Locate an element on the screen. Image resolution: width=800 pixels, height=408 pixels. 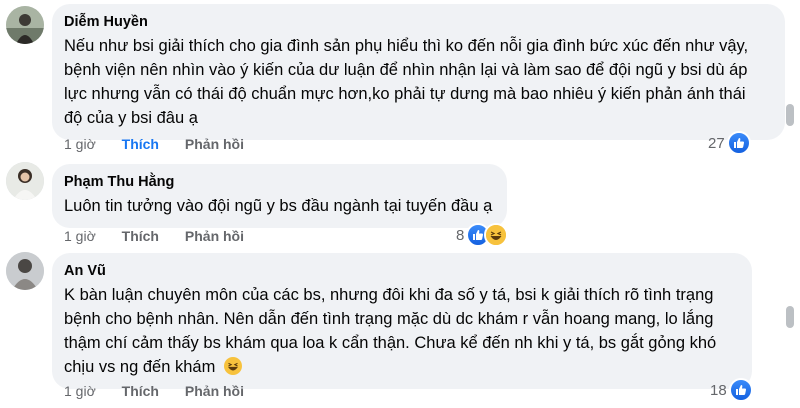
reaction-summary: 18 is located at coordinates (731, 390).